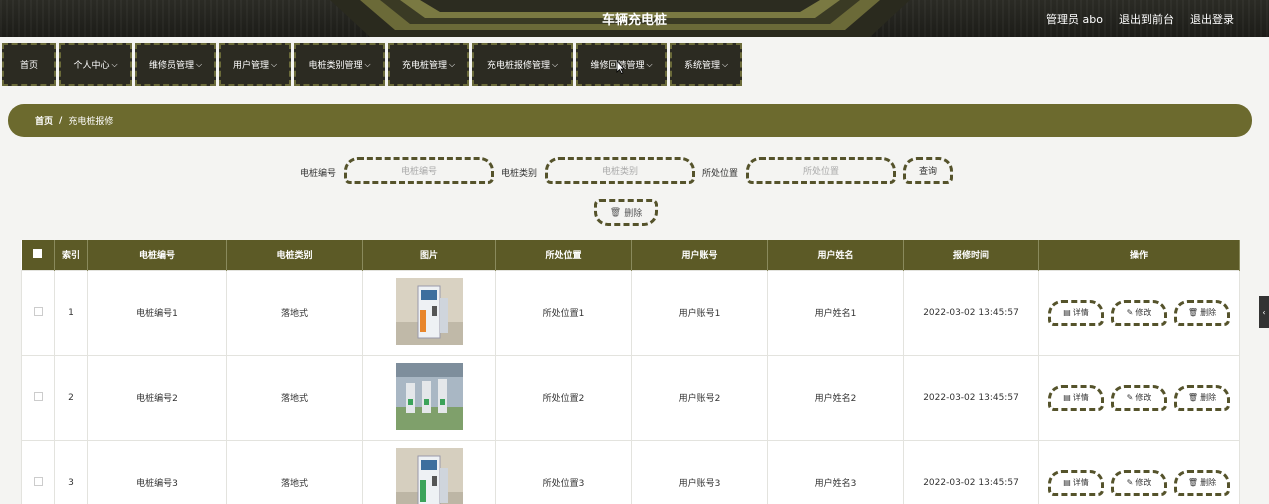 The width and height of the screenshot is (1269, 504). Describe the element at coordinates (518, 66) in the screenshot. I see `nav-label: 充电桩报修管理` at that location.